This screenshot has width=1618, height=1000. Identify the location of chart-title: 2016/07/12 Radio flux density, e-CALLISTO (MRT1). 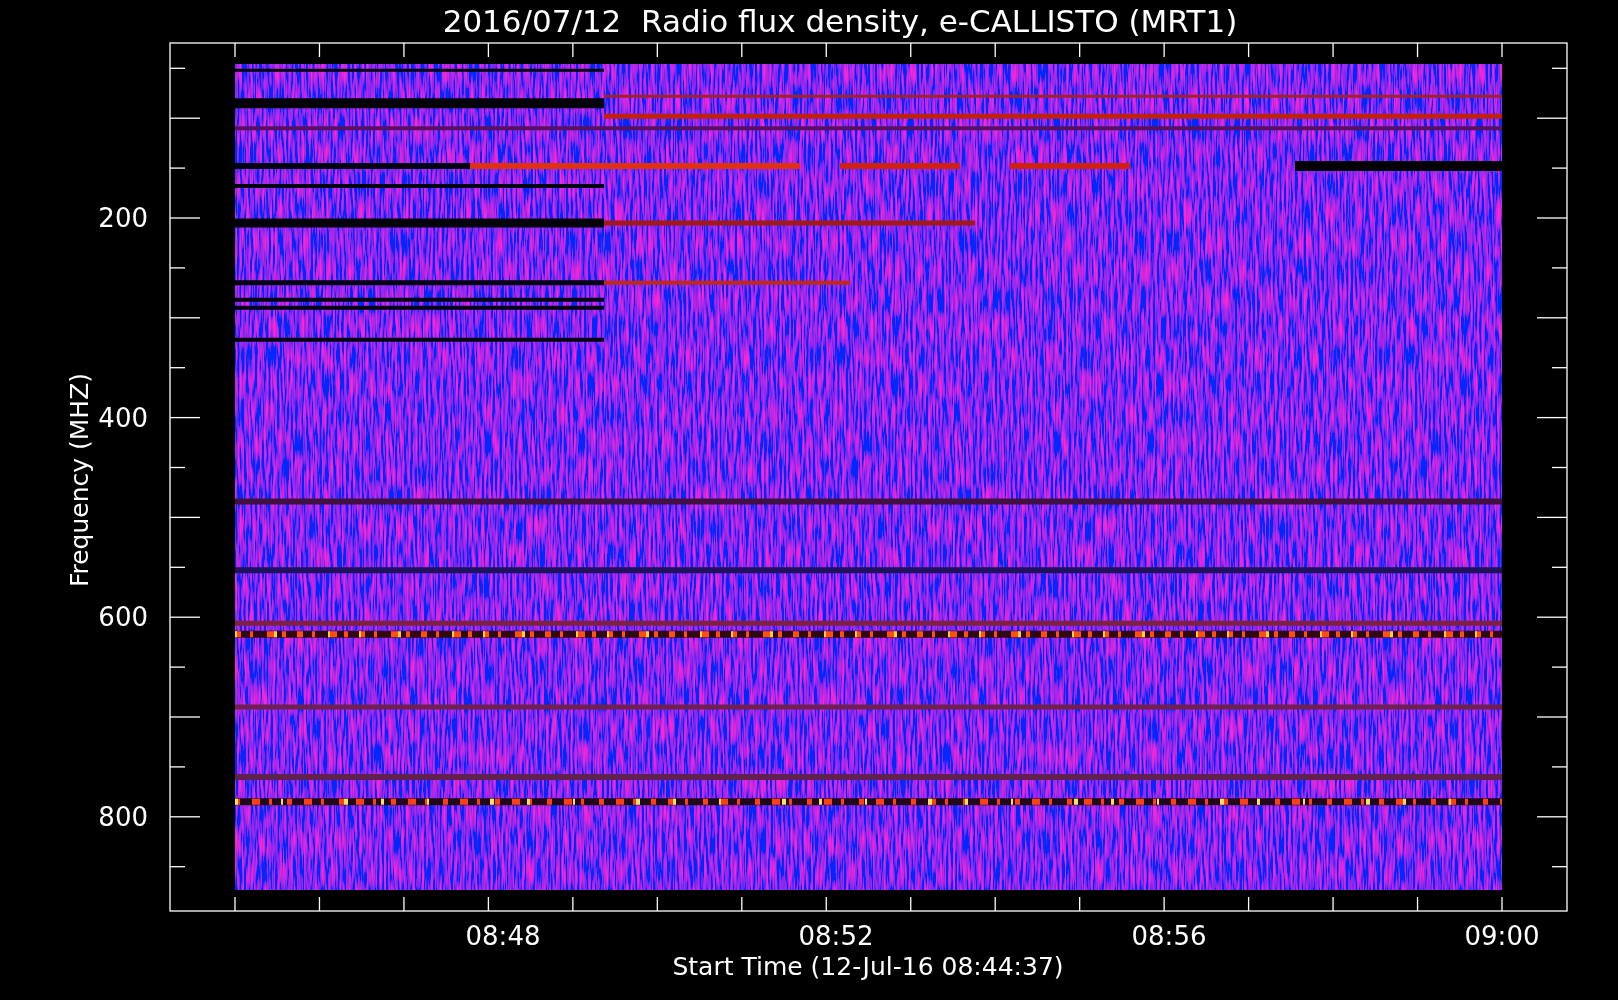
(840, 21).